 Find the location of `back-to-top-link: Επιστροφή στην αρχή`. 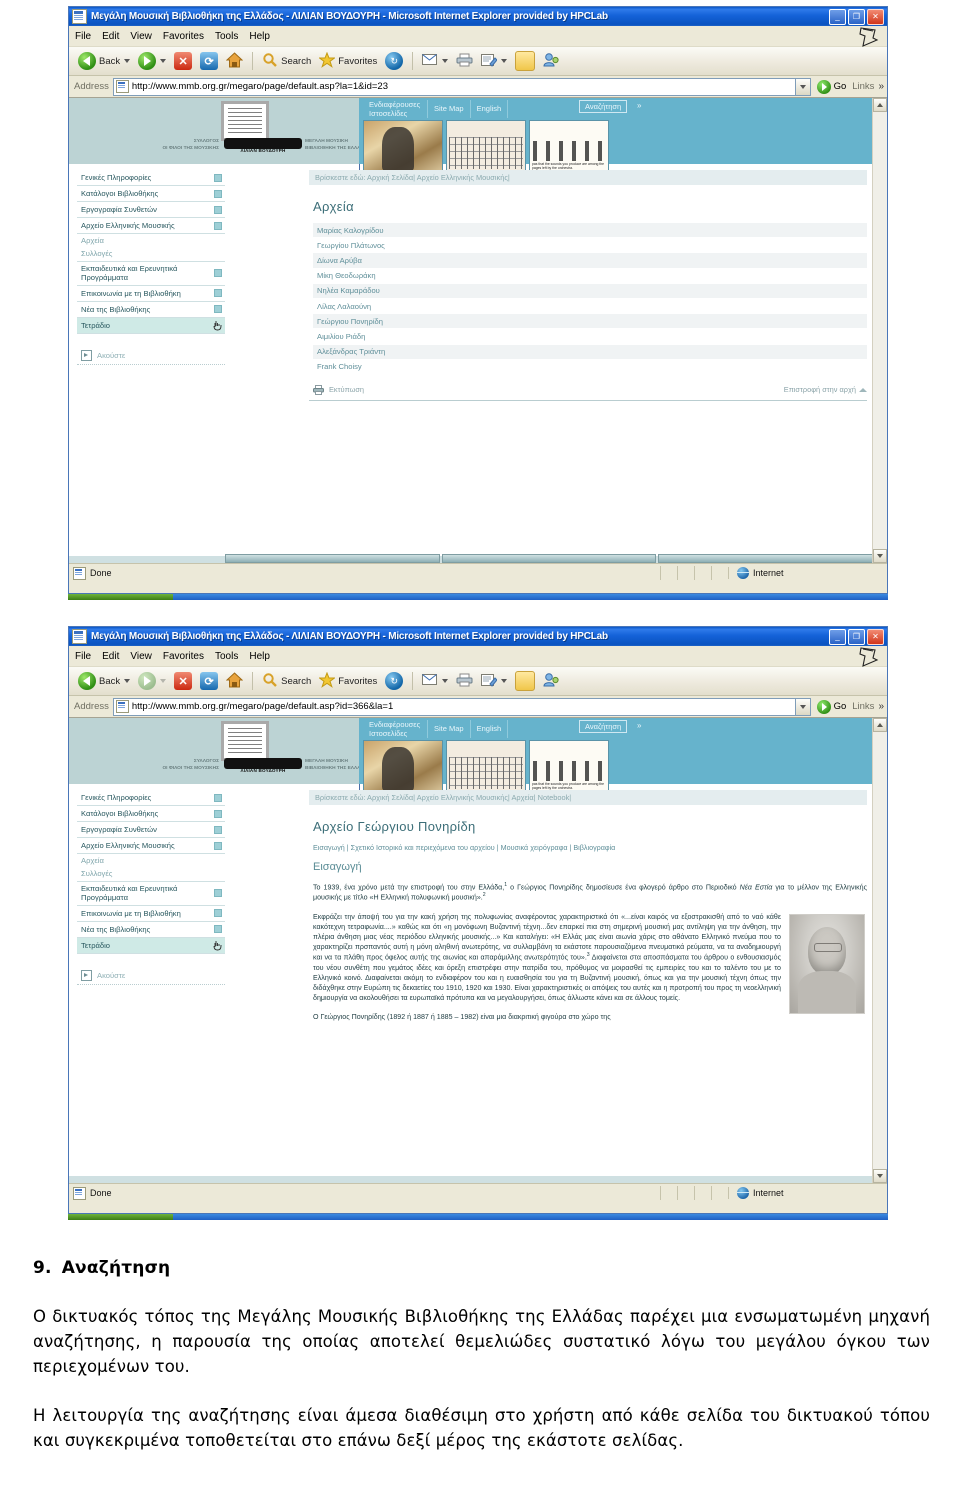

back-to-top-link: Επιστροφή στην αρχή is located at coordinates (825, 389).